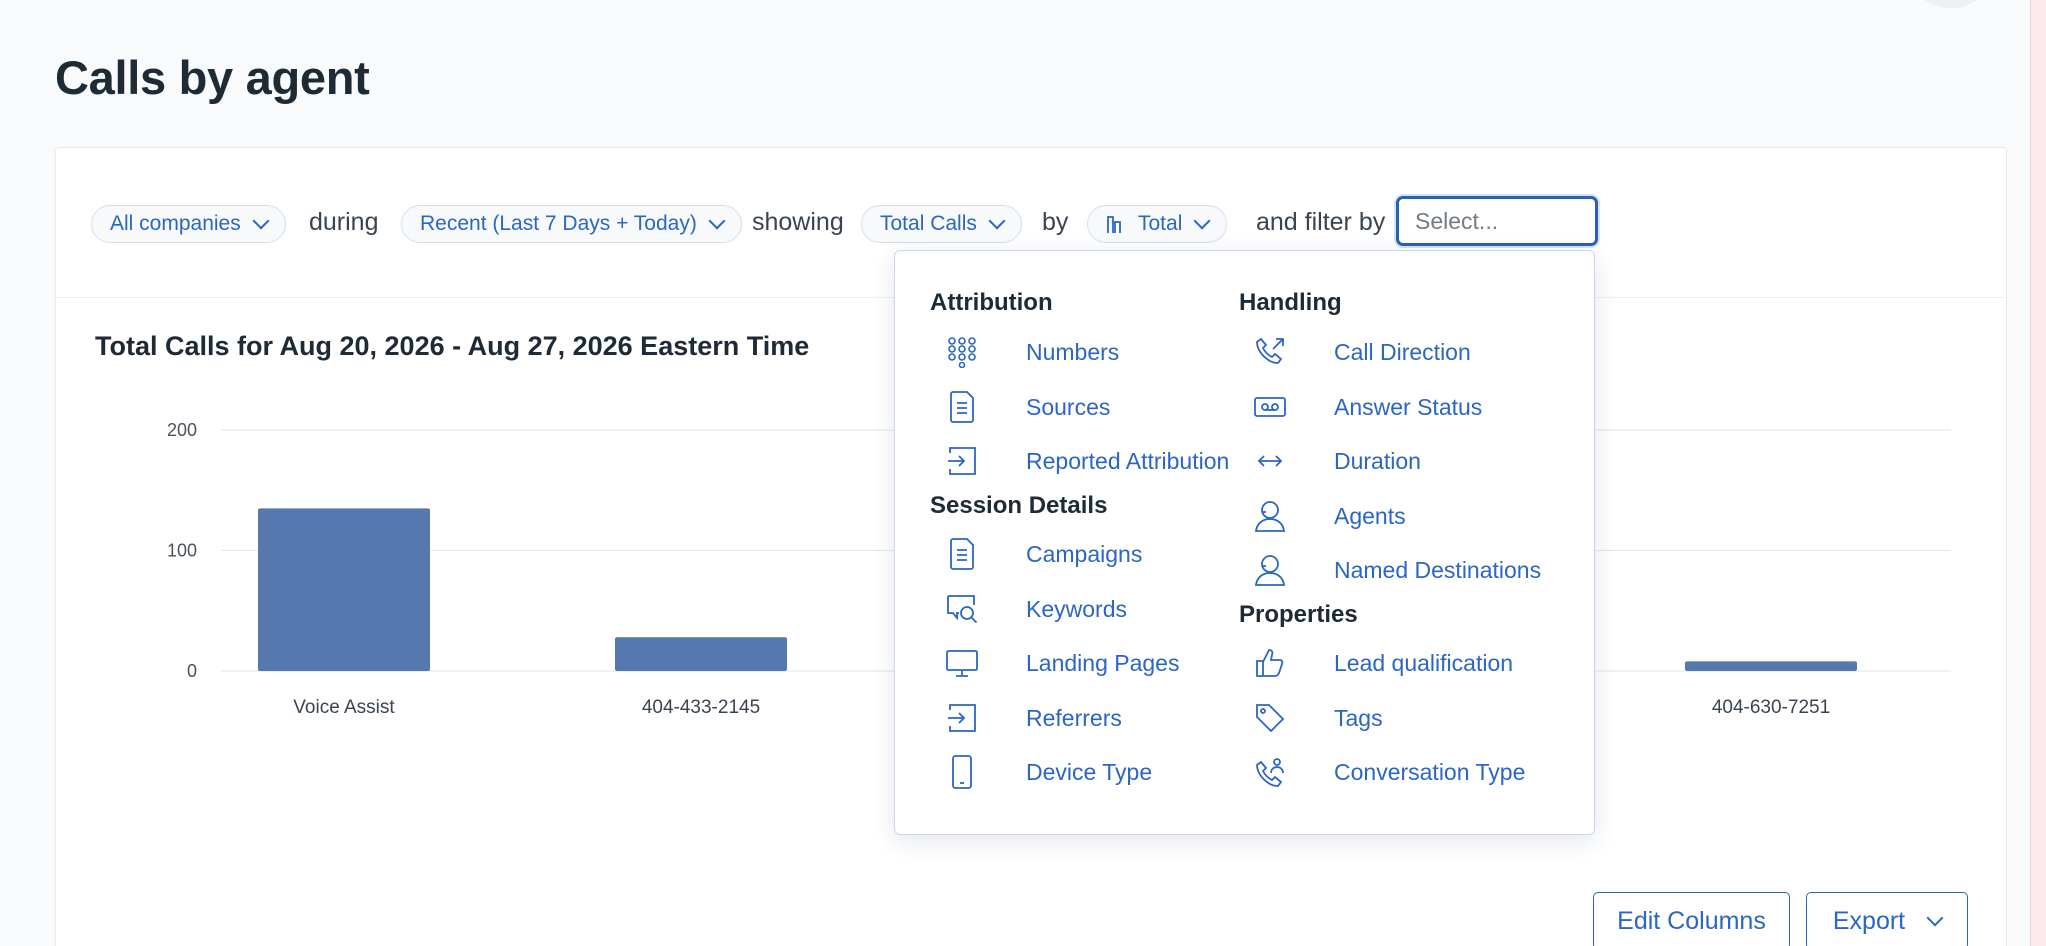  Describe the element at coordinates (1370, 515) in the screenshot. I see `menu-item-label: Agents` at that location.